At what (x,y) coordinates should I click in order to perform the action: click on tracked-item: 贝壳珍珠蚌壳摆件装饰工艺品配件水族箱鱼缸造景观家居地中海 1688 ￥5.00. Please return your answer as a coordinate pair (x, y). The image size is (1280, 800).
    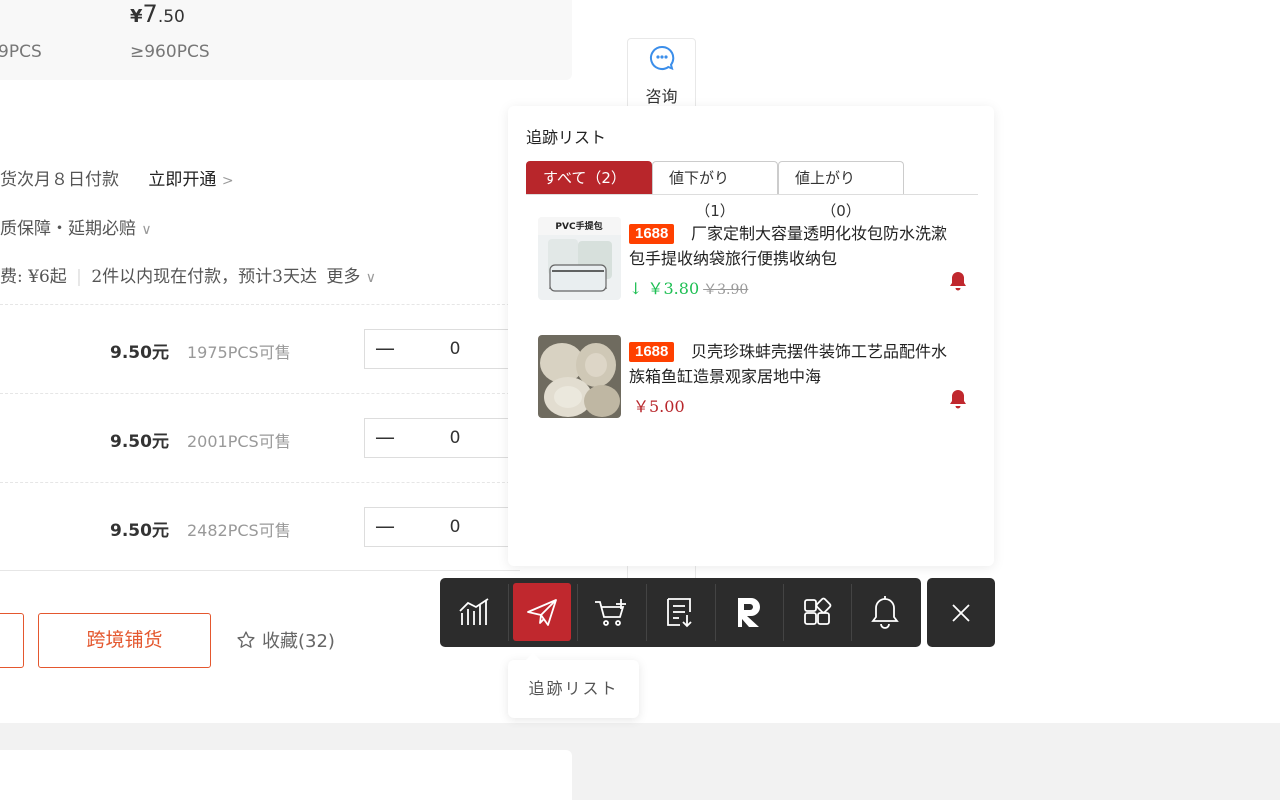
    Looking at the image, I should click on (753, 377).